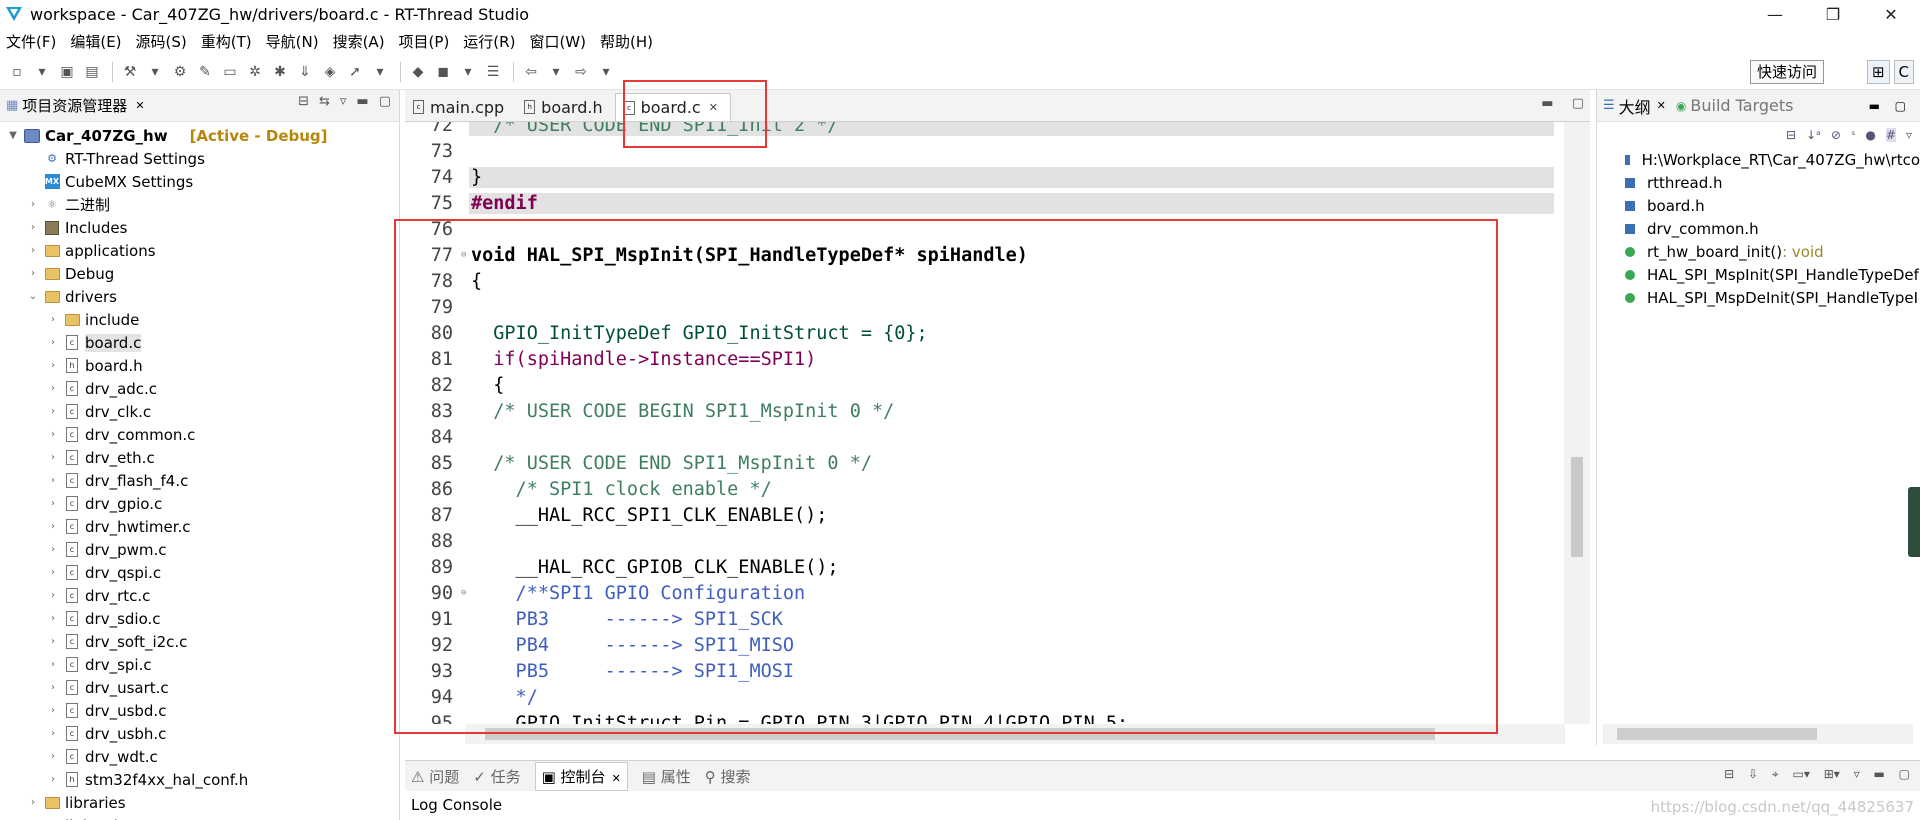 The image size is (1920, 820). I want to click on tree-item: › c drv_adc.c, so click(199, 388).